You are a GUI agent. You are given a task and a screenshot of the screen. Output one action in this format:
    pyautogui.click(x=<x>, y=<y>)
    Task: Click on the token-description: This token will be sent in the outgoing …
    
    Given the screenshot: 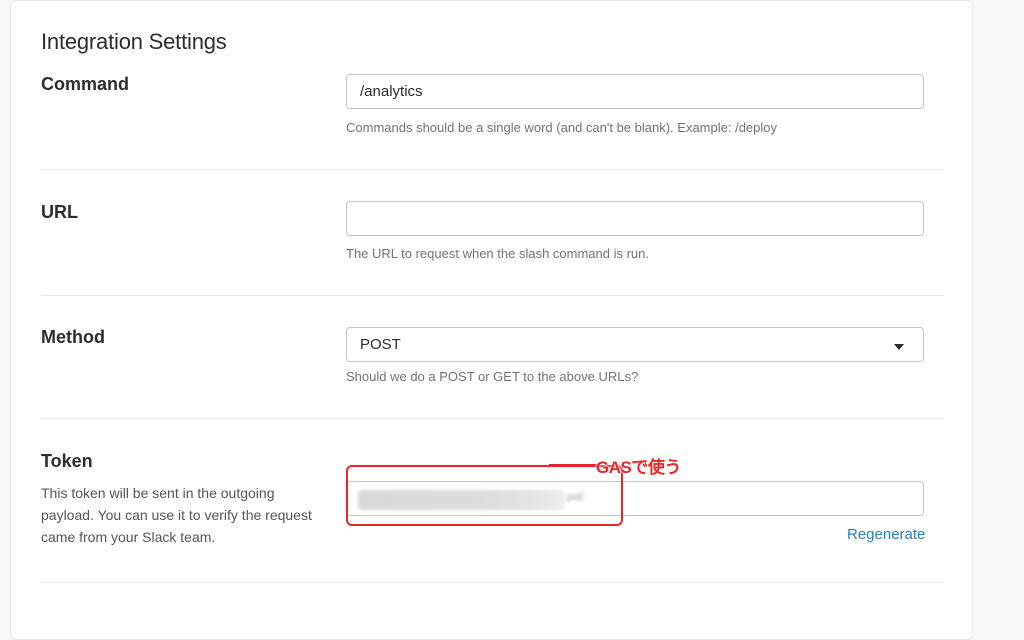 What is the action you would take?
    pyautogui.click(x=176, y=515)
    